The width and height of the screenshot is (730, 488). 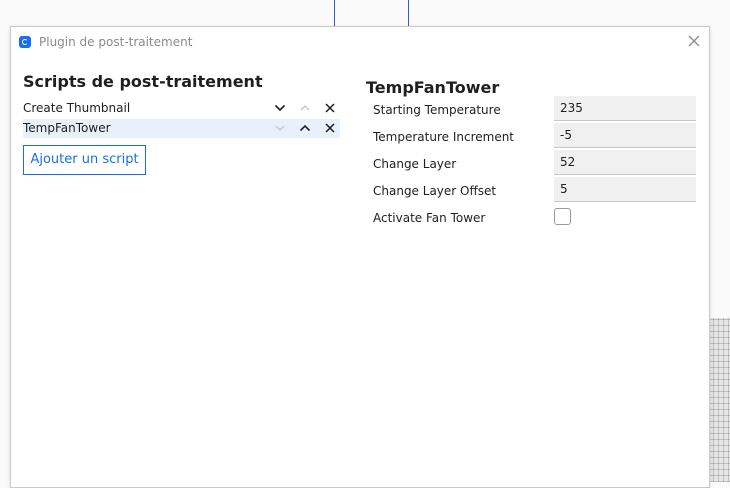 I want to click on add-script-button: Ajouter un script, so click(x=84, y=160).